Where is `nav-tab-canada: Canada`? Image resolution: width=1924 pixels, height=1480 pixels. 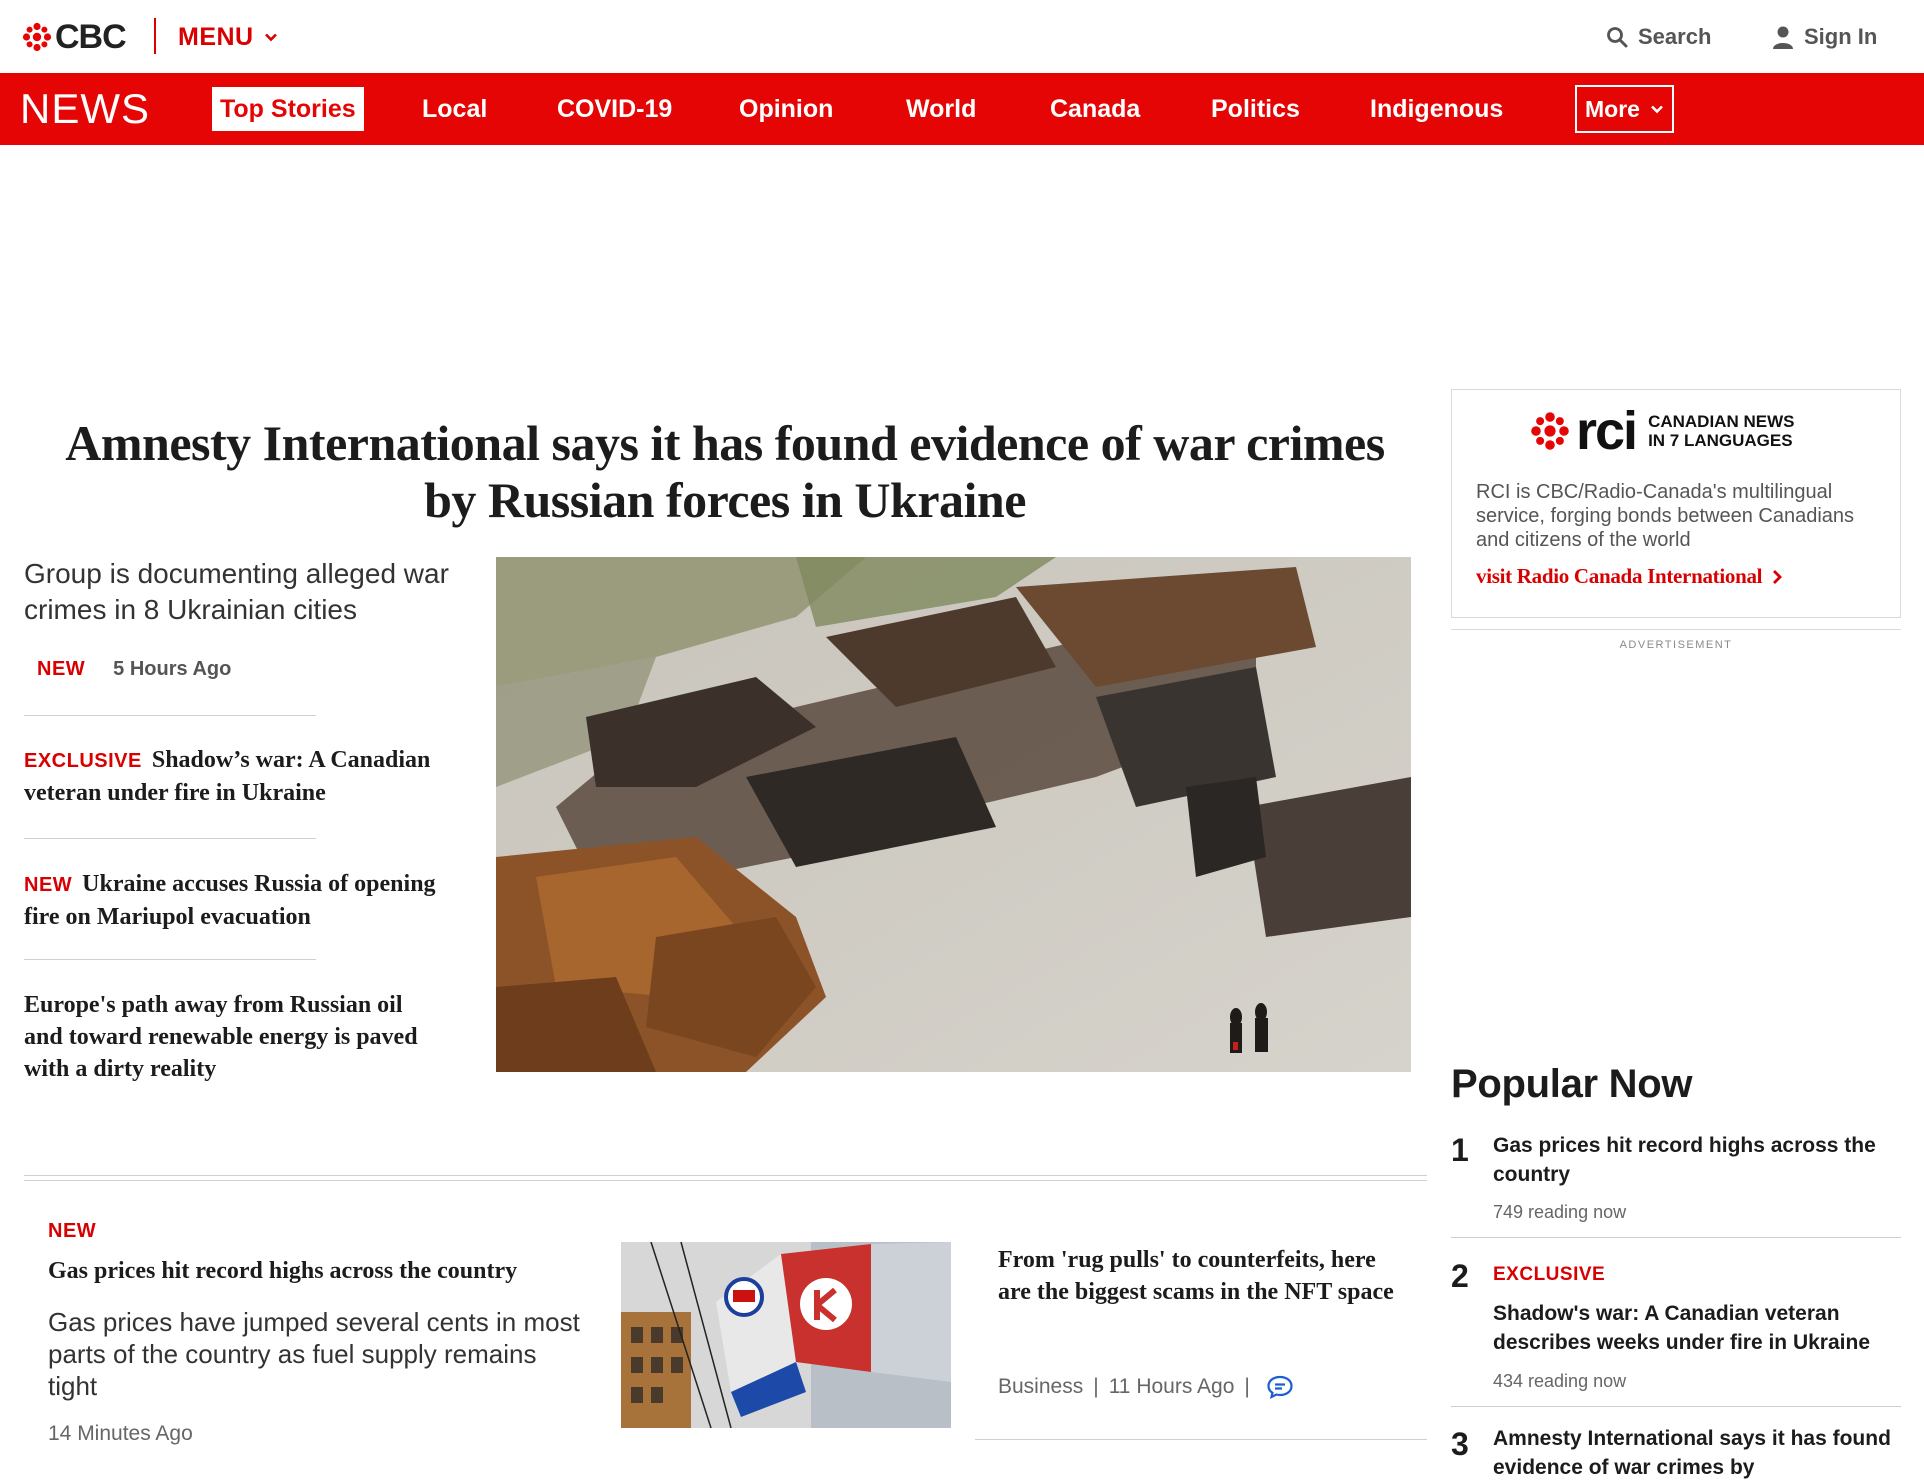 nav-tab-canada: Canada is located at coordinates (1095, 109).